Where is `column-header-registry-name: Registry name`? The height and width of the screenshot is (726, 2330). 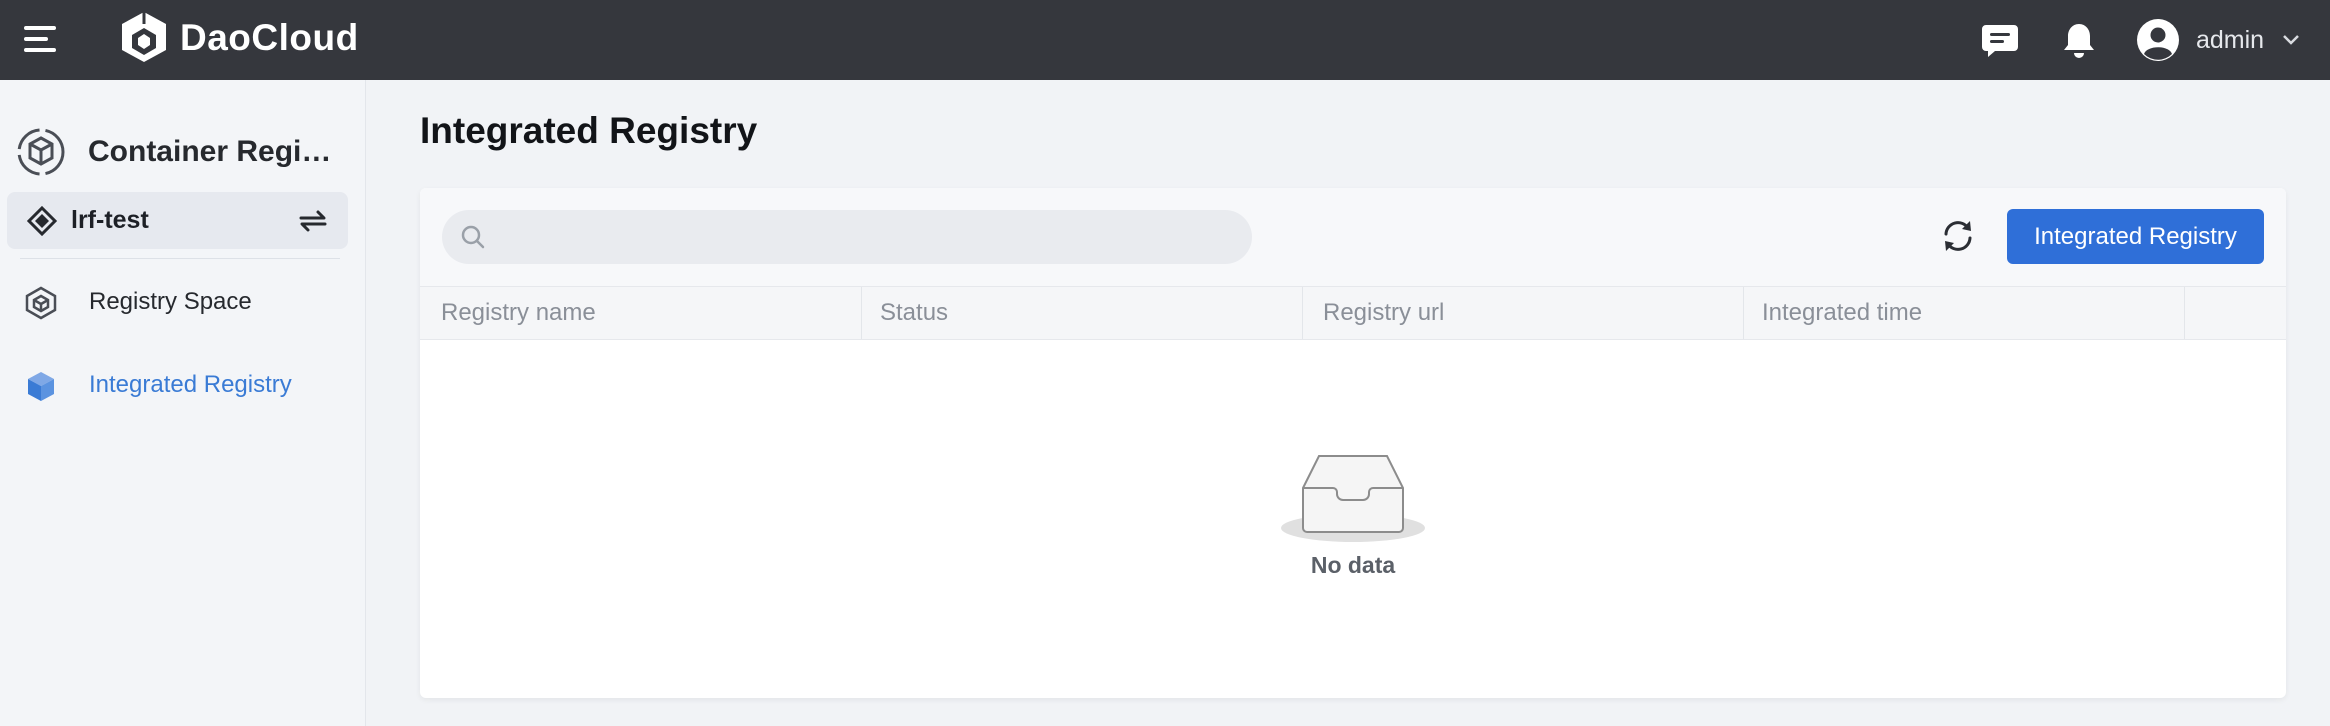 column-header-registry-name: Registry name is located at coordinates (641, 313).